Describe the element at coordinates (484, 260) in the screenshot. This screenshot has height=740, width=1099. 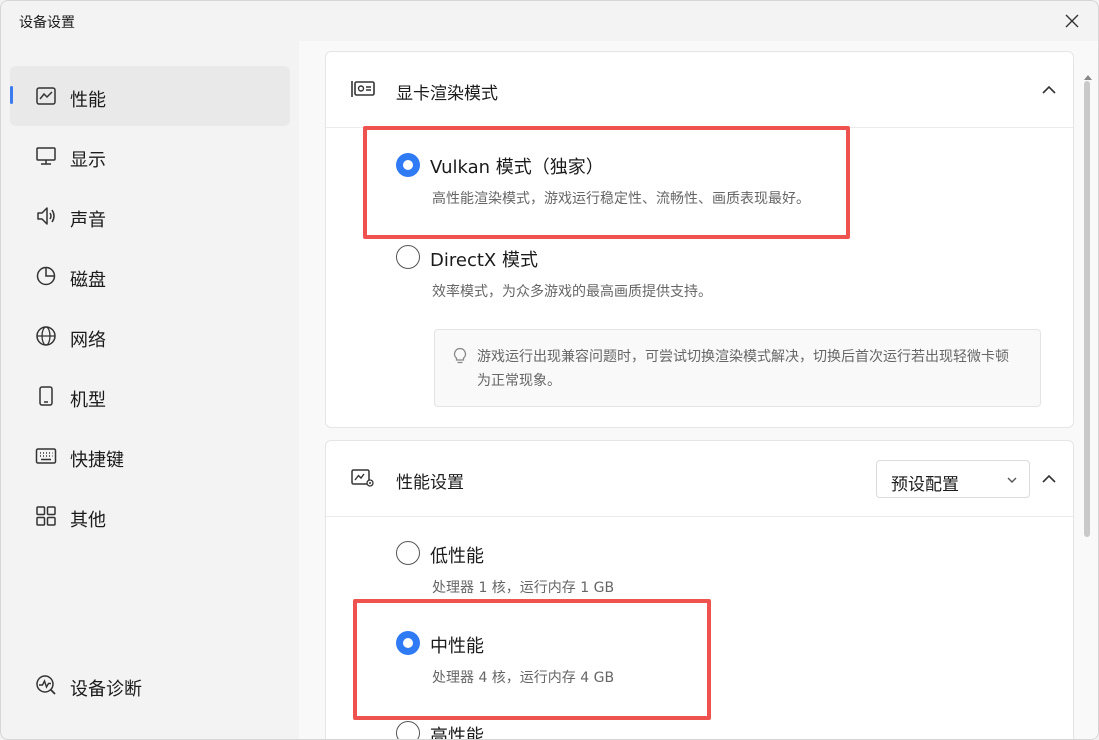
I see `directx-mode-label: DirectX 模式` at that location.